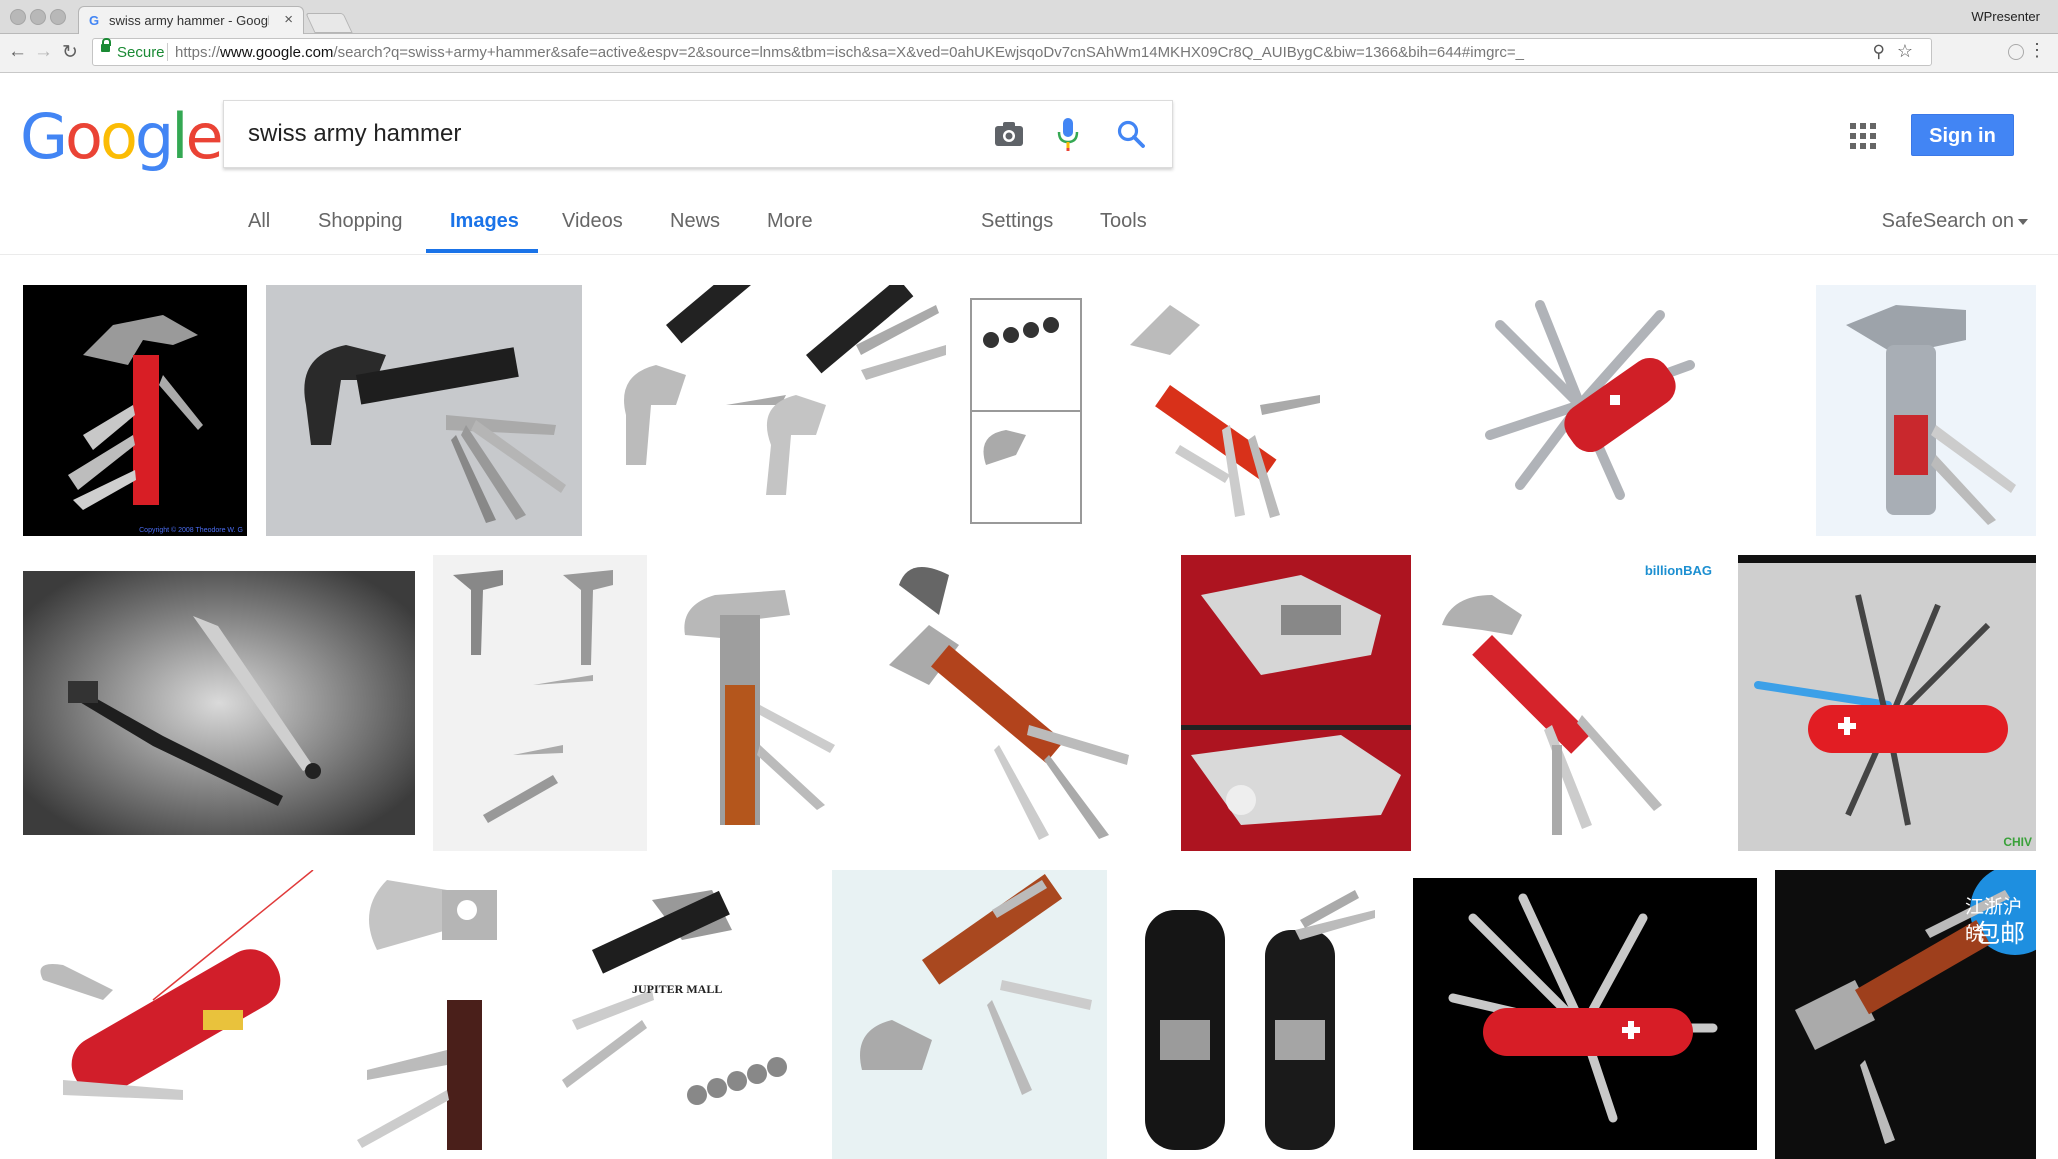  I want to click on tab-news: News, so click(695, 221).